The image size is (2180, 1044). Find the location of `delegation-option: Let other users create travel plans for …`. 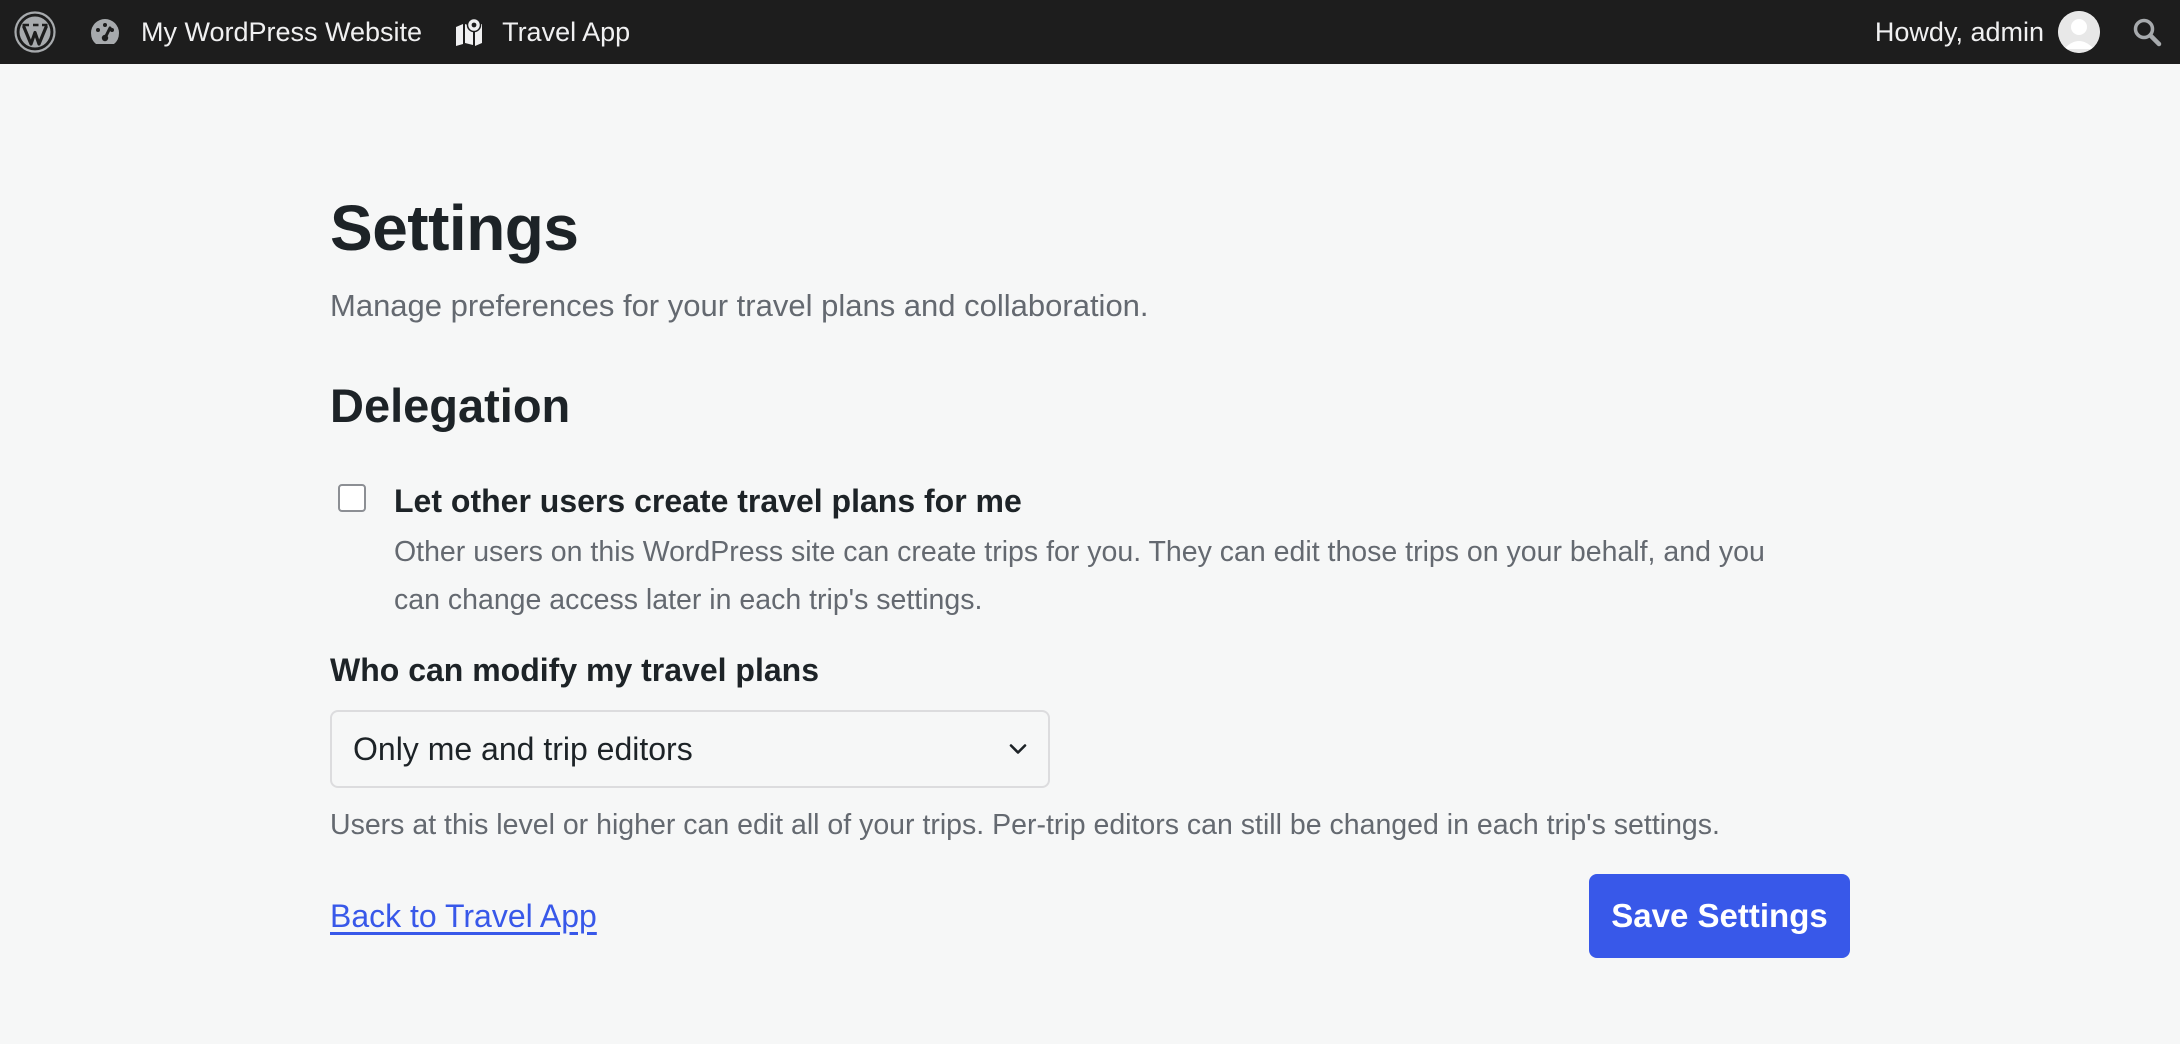

delegation-option: Let other users create travel plans for … is located at coordinates (1090, 553).